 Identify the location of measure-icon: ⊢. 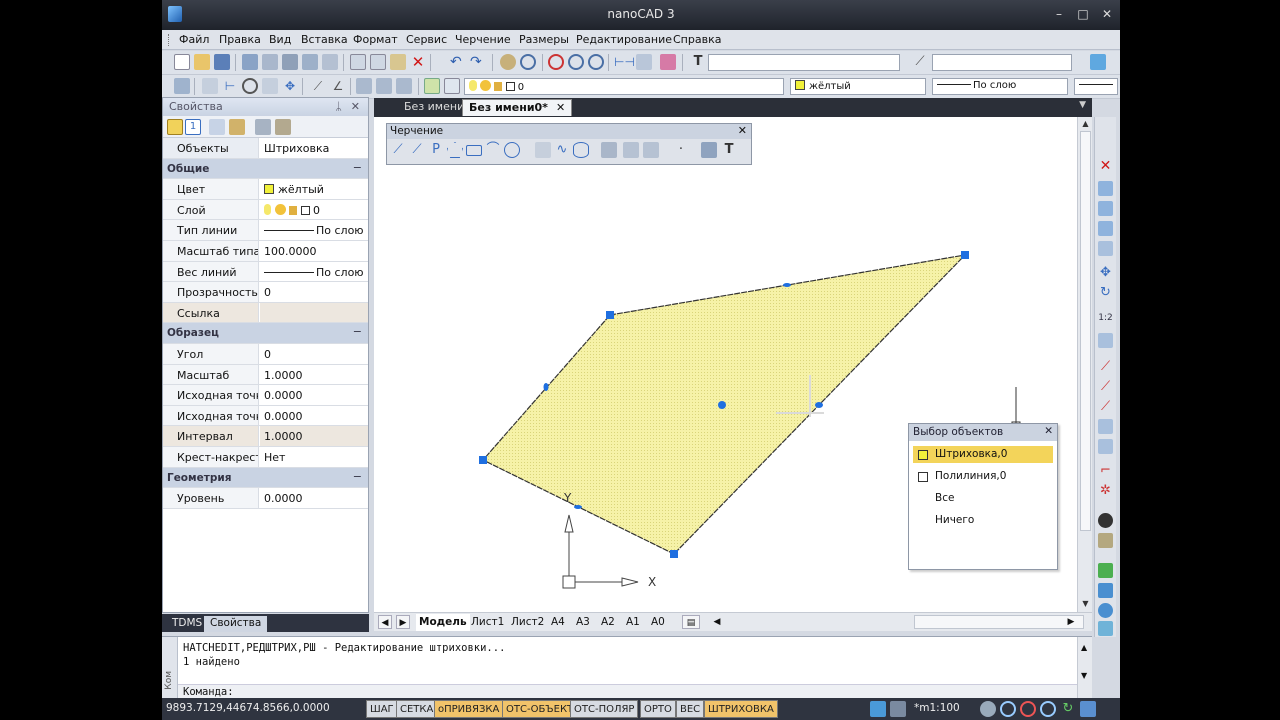
(230, 86).